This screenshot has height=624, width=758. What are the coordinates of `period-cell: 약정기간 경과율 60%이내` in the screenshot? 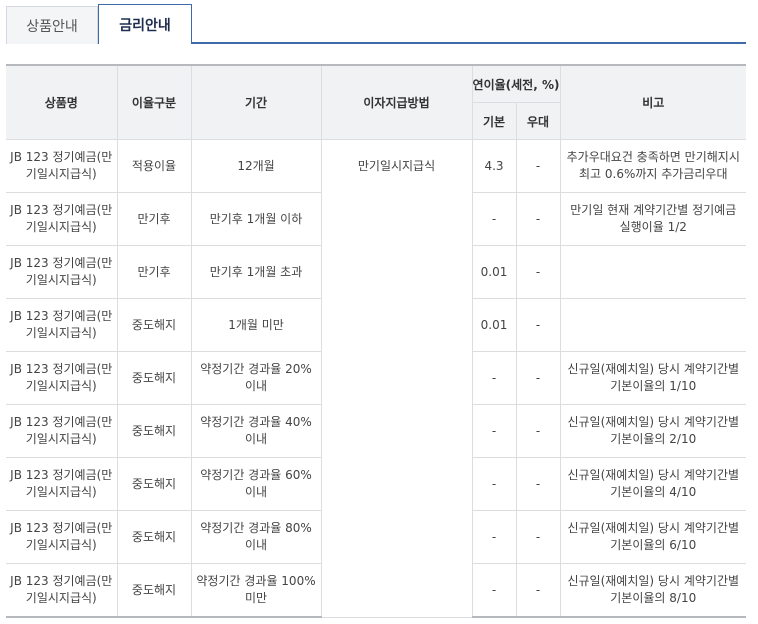 It's located at (256, 484).